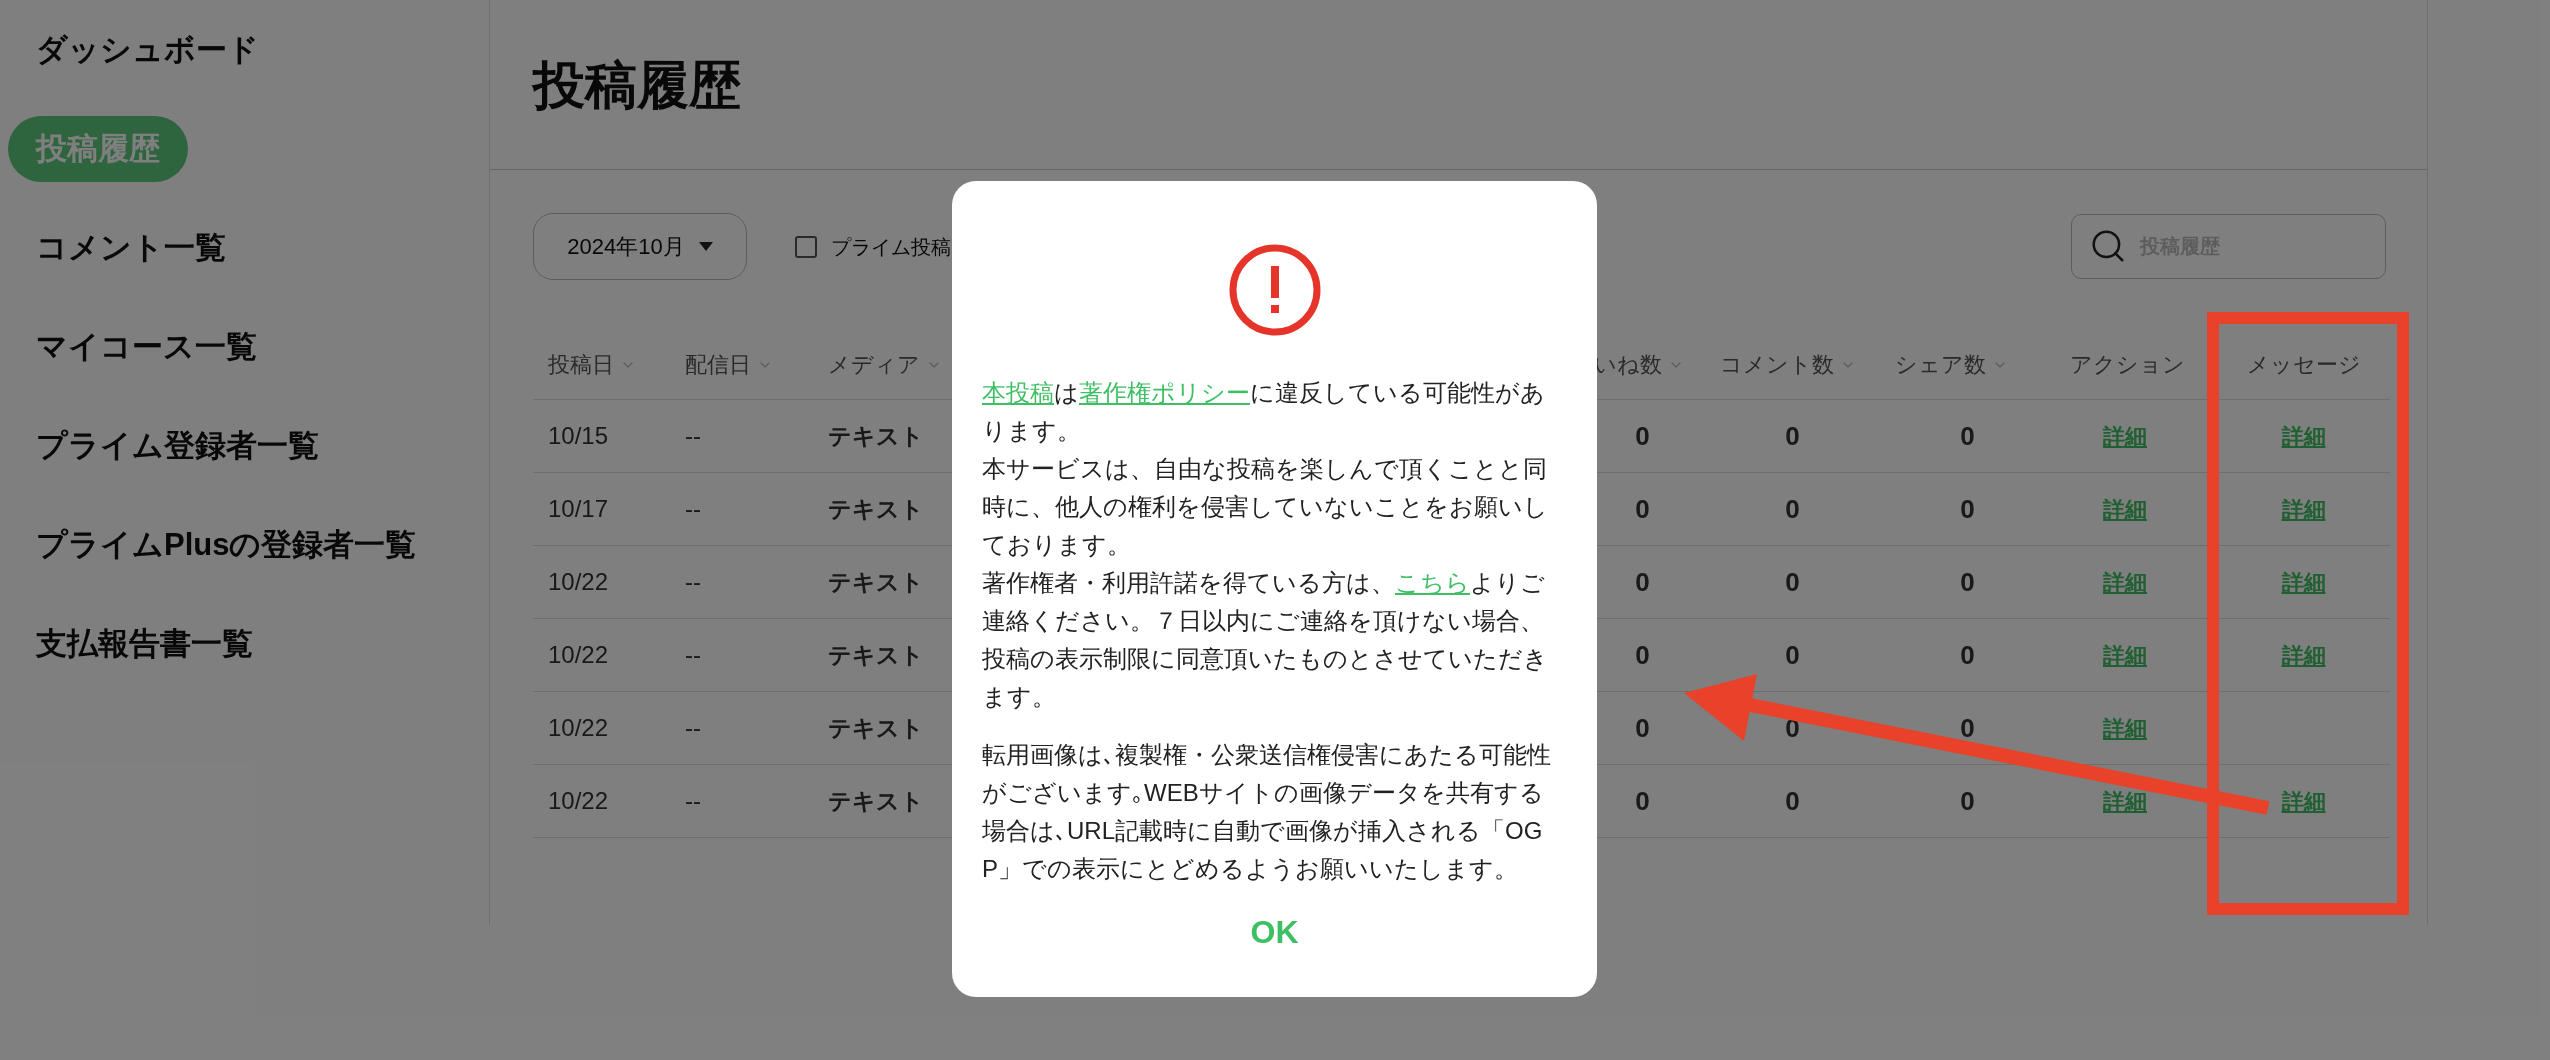 The image size is (2550, 1060). What do you see at coordinates (2303, 365) in the screenshot?
I see `column-header: メッセージ` at bounding box center [2303, 365].